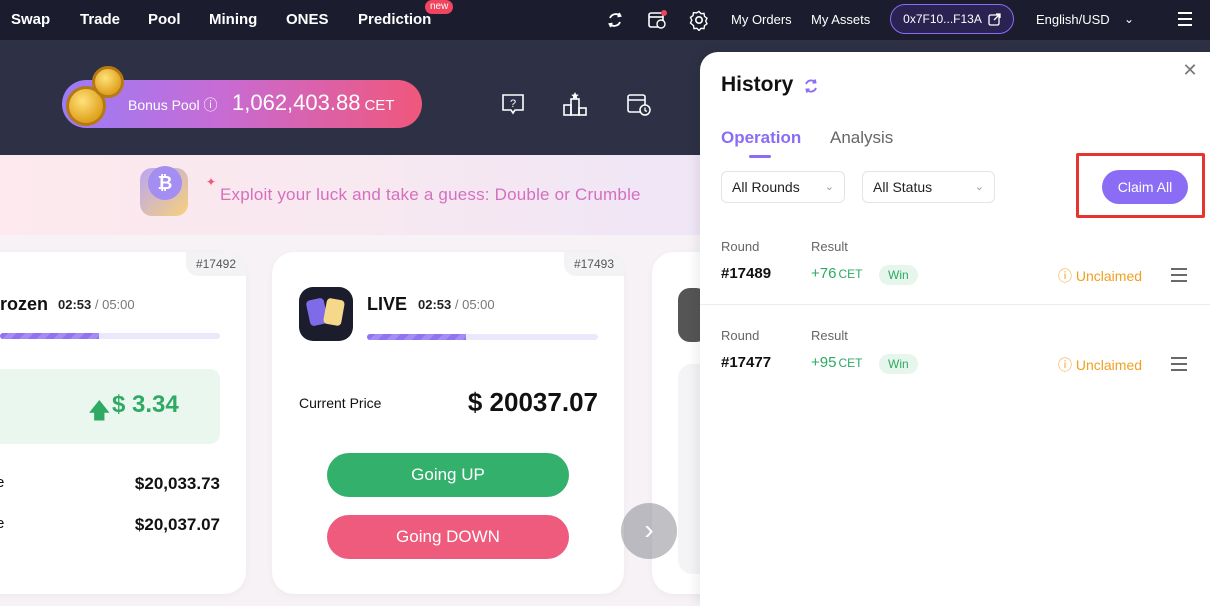 The height and width of the screenshot is (606, 1210). Describe the element at coordinates (164, 19) in the screenshot. I see `nav-pool: Pool` at that location.